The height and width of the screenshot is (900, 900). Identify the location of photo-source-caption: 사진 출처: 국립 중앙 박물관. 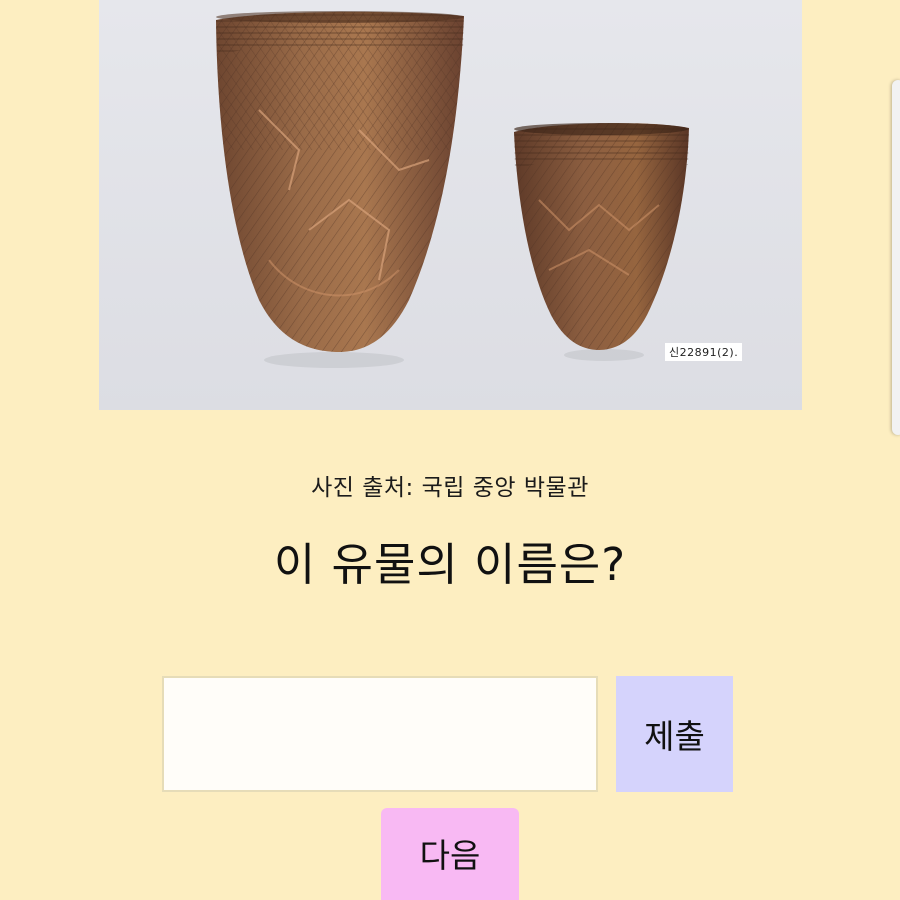
(450, 488).